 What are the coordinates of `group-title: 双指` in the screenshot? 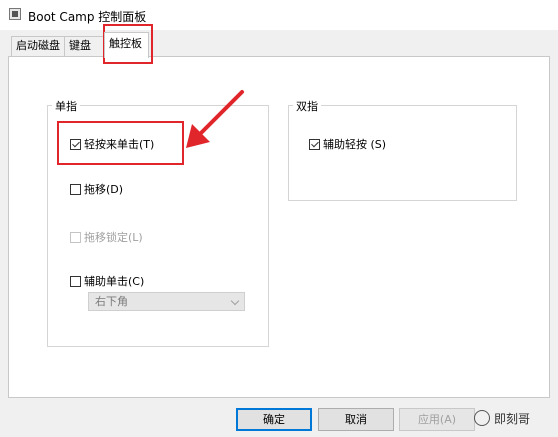 It's located at (307, 106).